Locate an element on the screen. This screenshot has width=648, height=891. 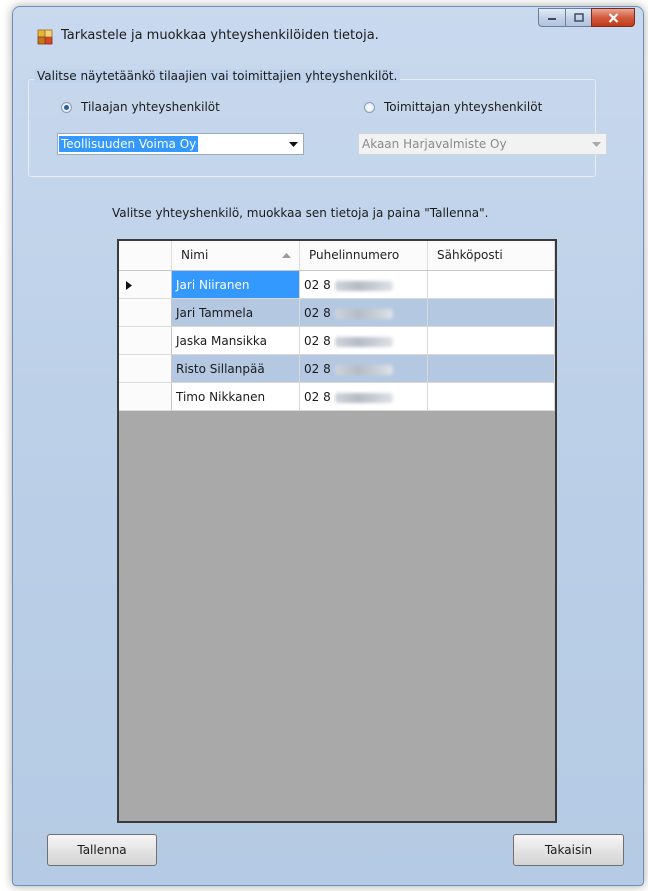
table-row: Jari Tammela 02 8 is located at coordinates (337, 313).